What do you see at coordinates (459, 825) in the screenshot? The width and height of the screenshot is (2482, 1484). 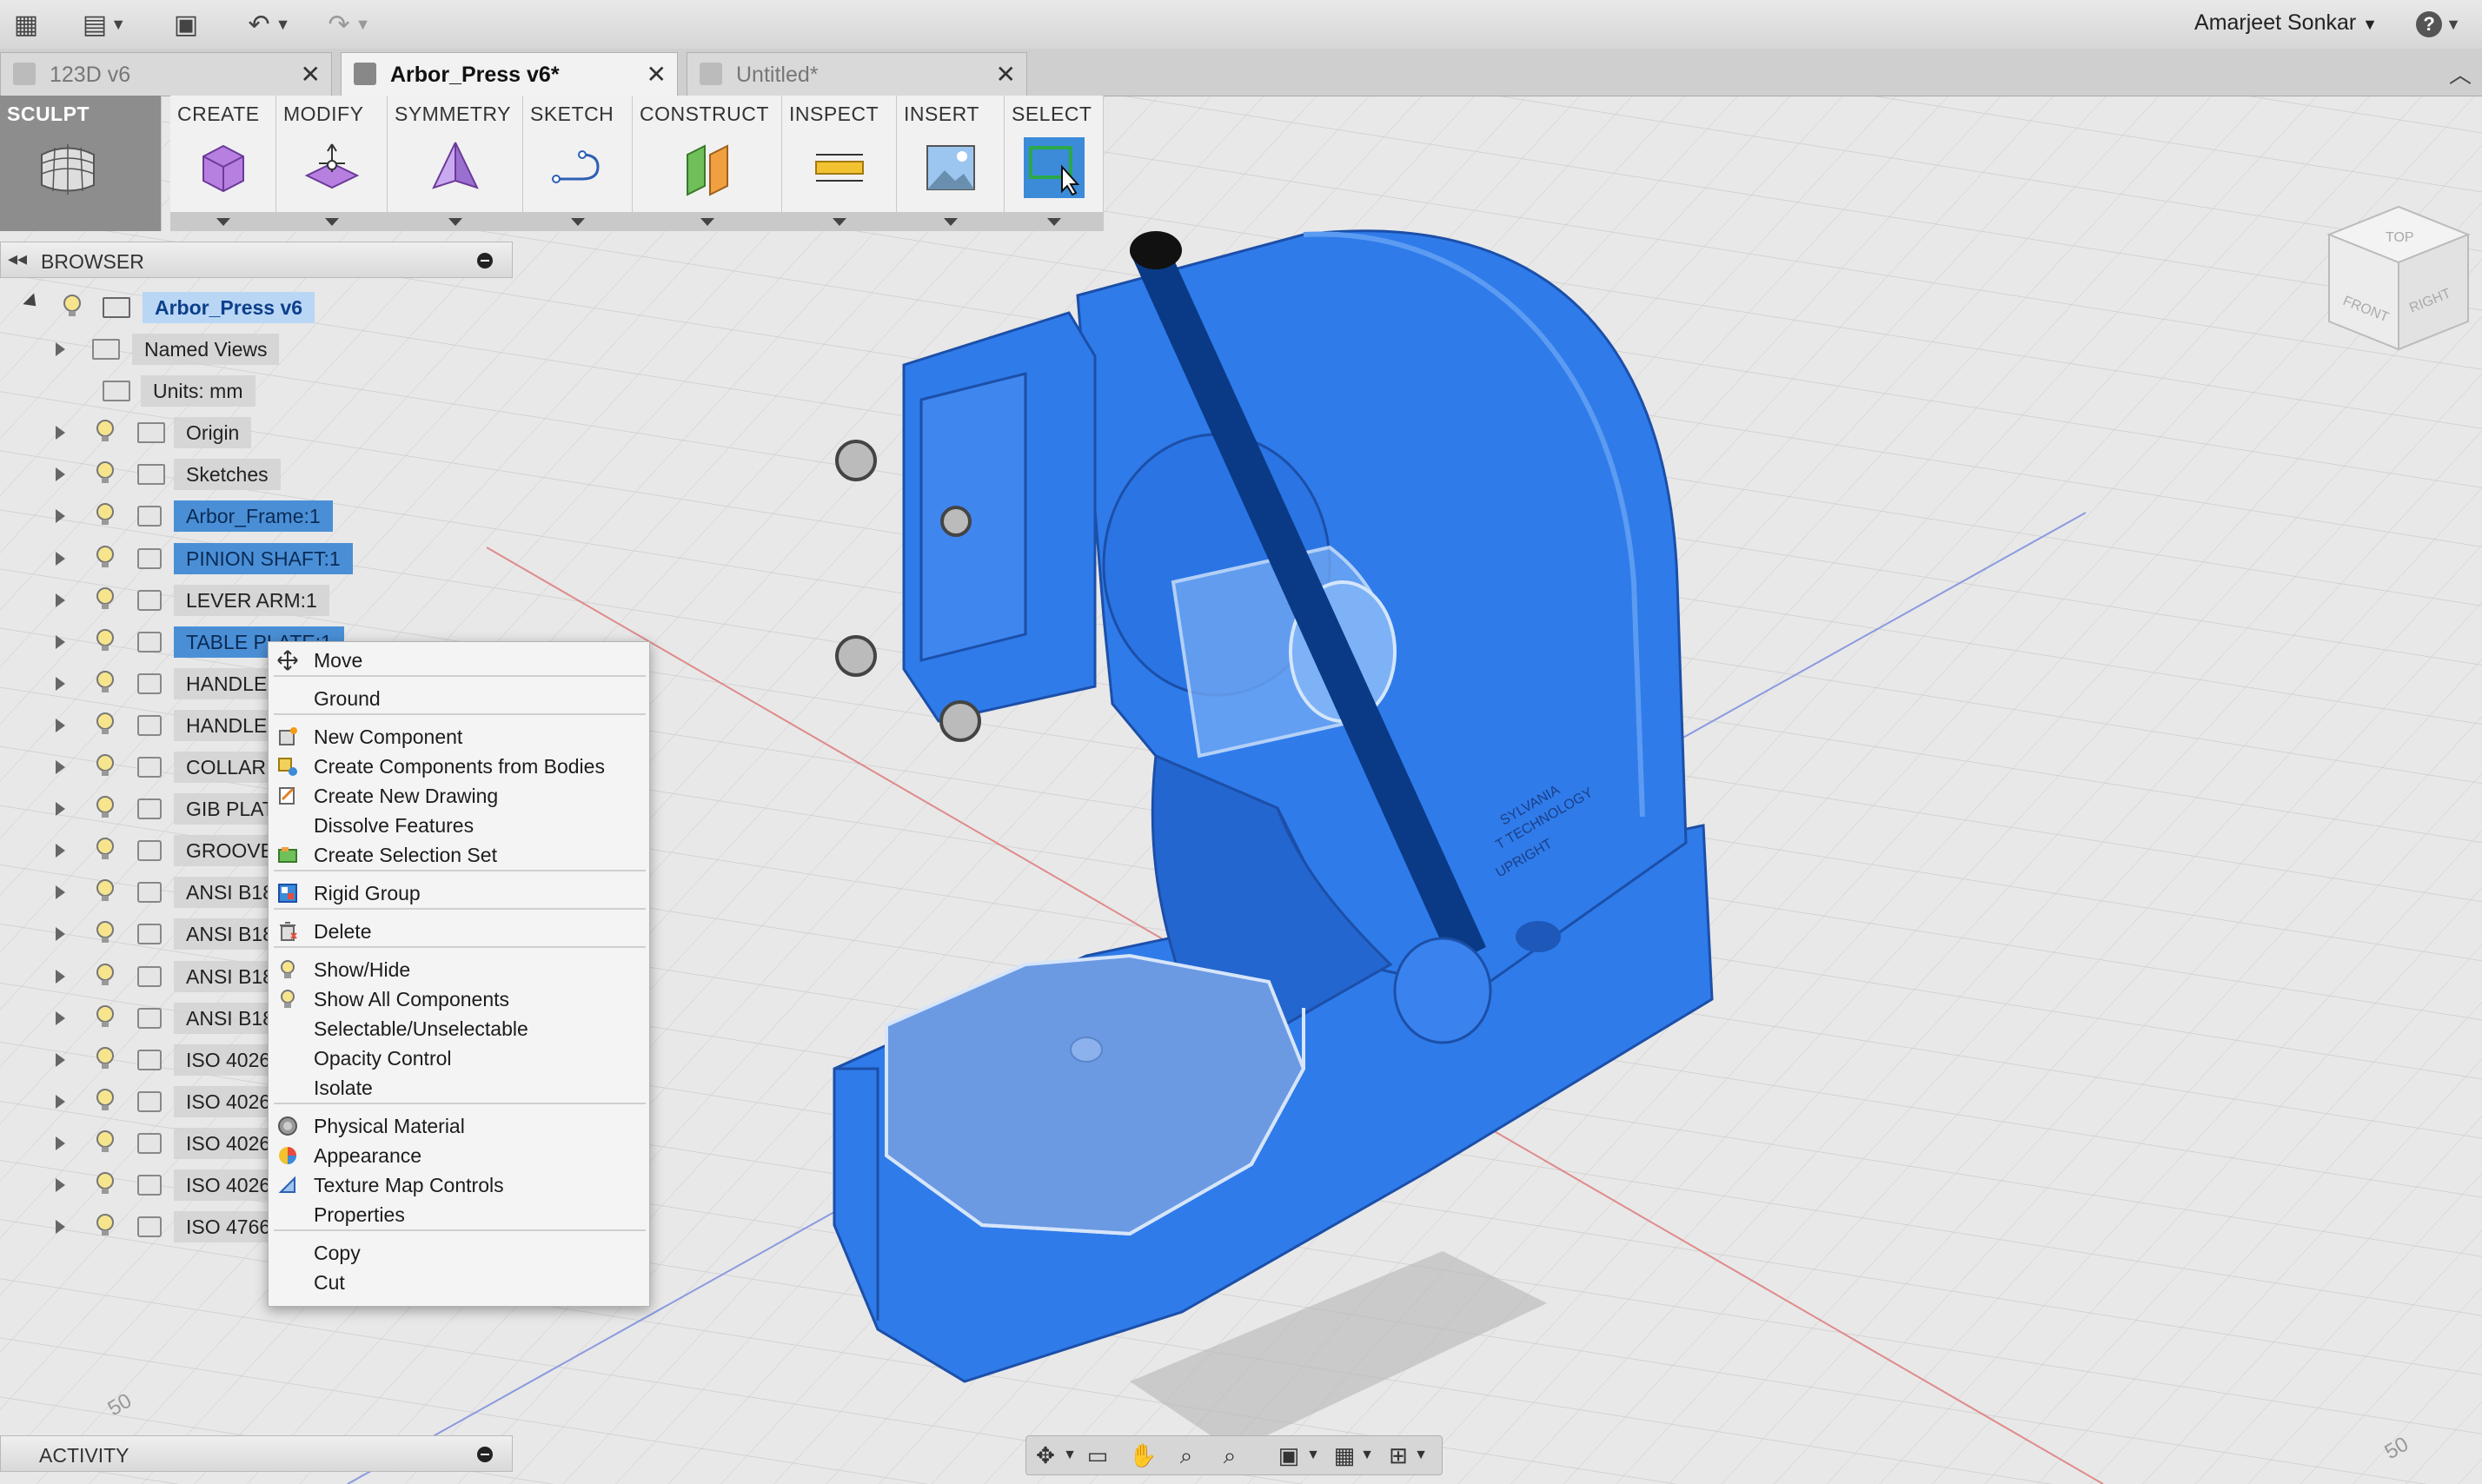 I see `menu-item-dissolve-features: Dissolve Features` at bounding box center [459, 825].